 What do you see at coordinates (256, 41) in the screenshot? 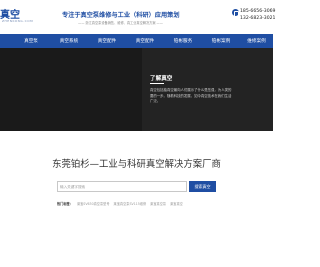
I see `nav-item-repair-cases: 维修案例` at bounding box center [256, 41].